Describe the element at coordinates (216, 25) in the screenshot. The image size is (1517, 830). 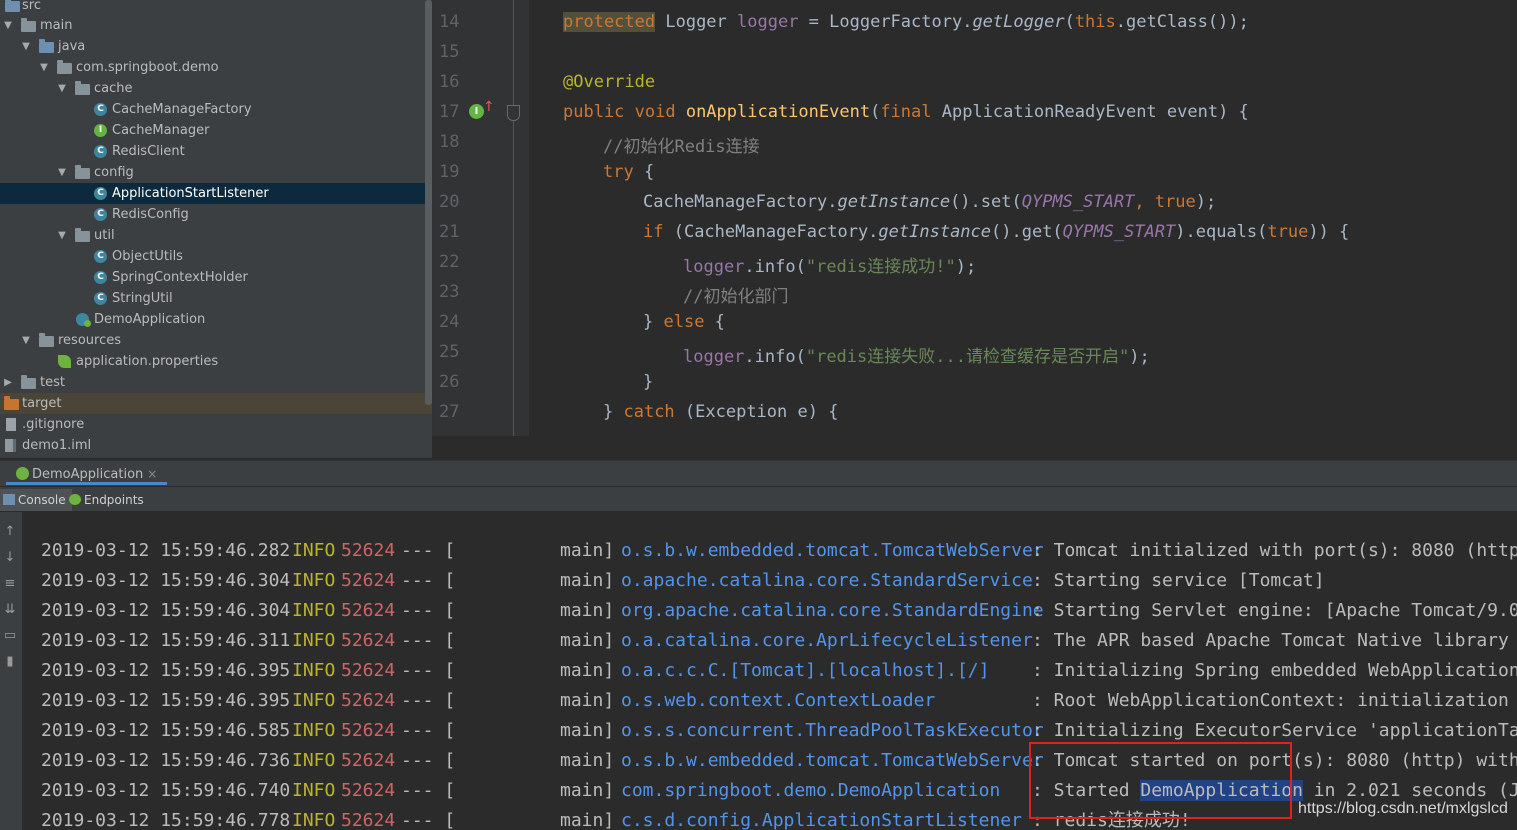
I see `tree-item-main: ▼ main` at that location.